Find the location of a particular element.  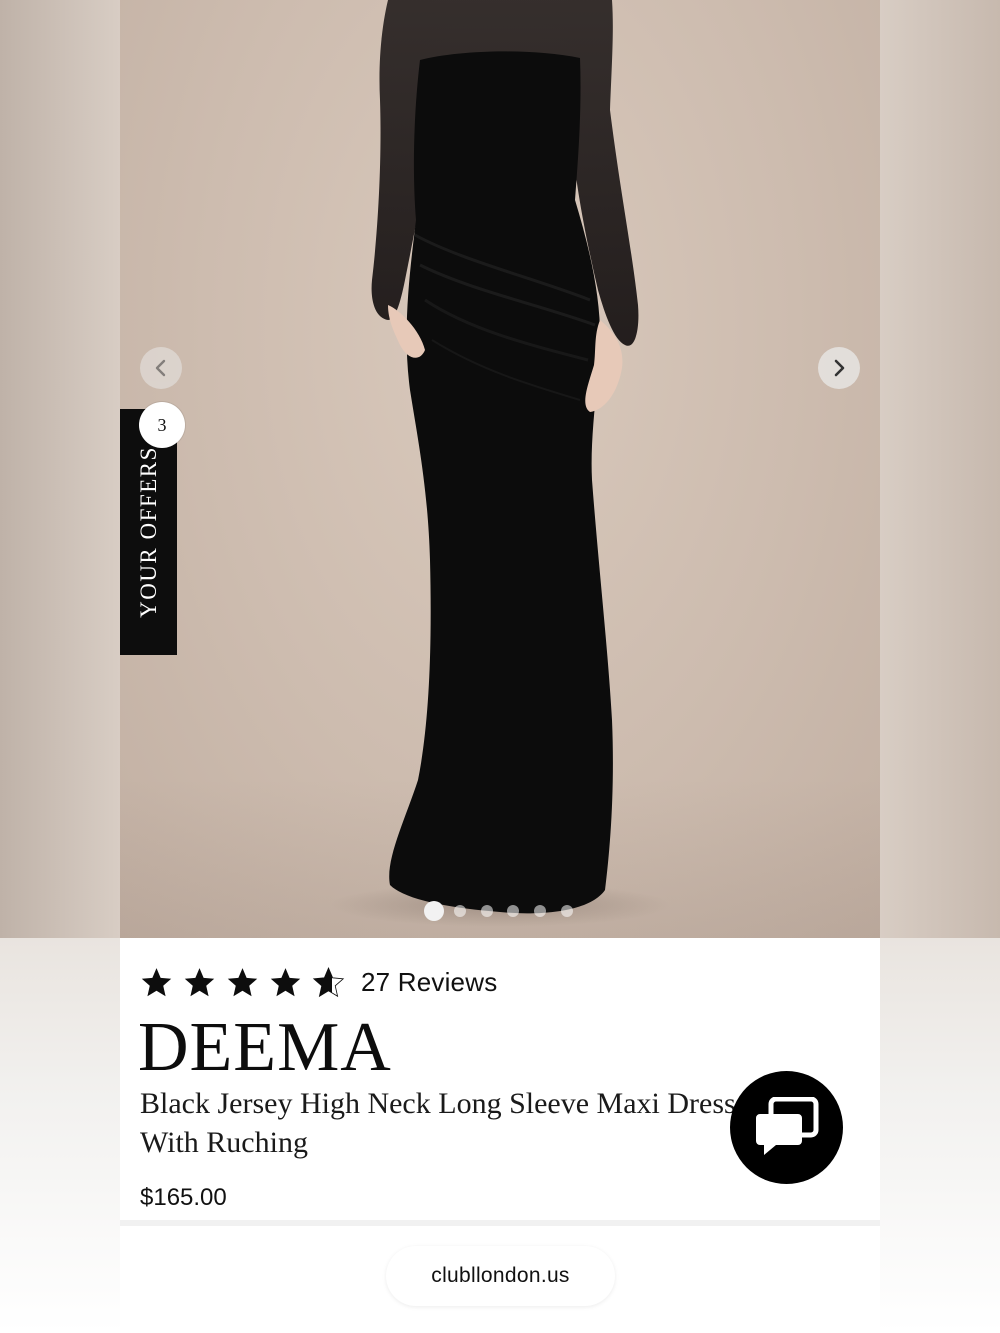

chat-bubbles-icon is located at coordinates (786, 1125).